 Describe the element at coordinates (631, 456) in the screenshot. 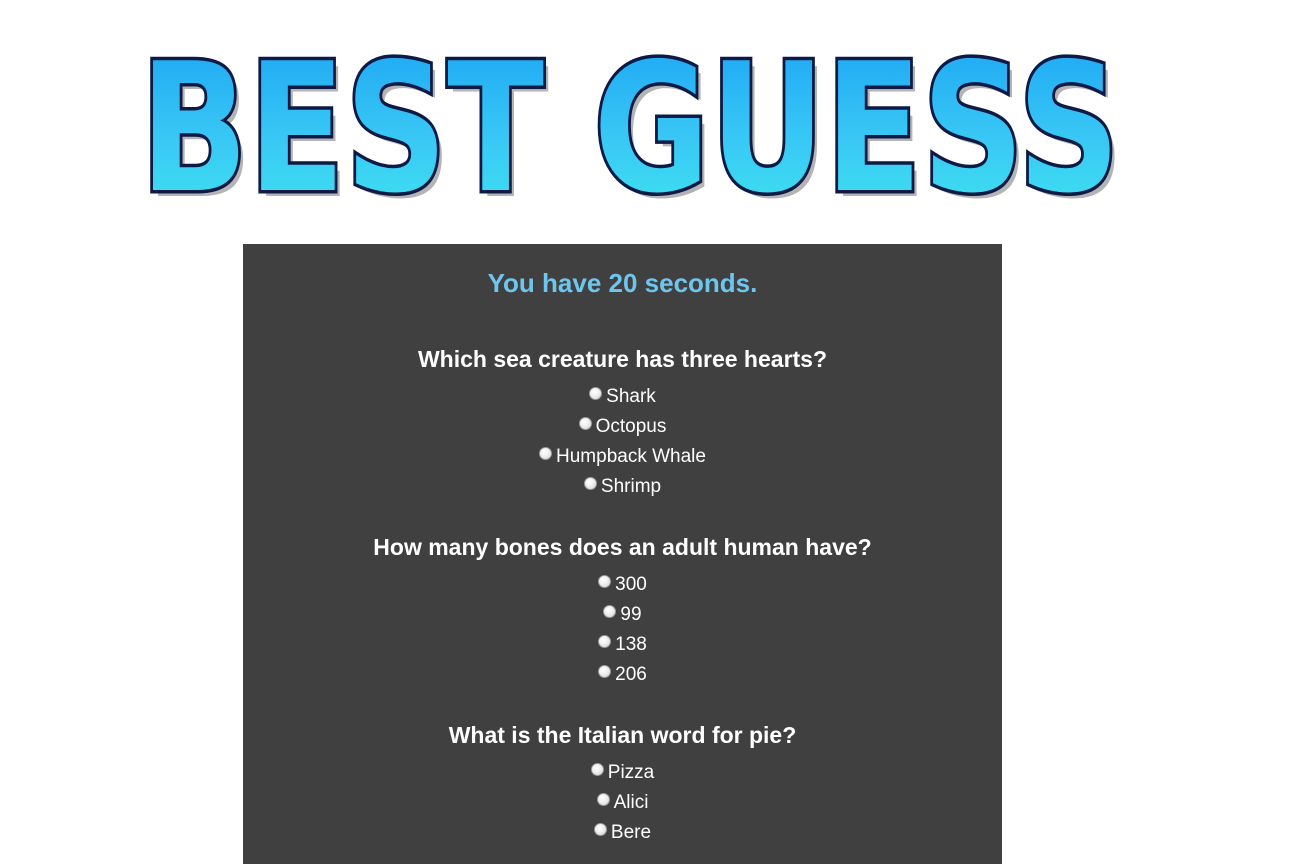

I see `answer-label: Humpback Whale` at that location.